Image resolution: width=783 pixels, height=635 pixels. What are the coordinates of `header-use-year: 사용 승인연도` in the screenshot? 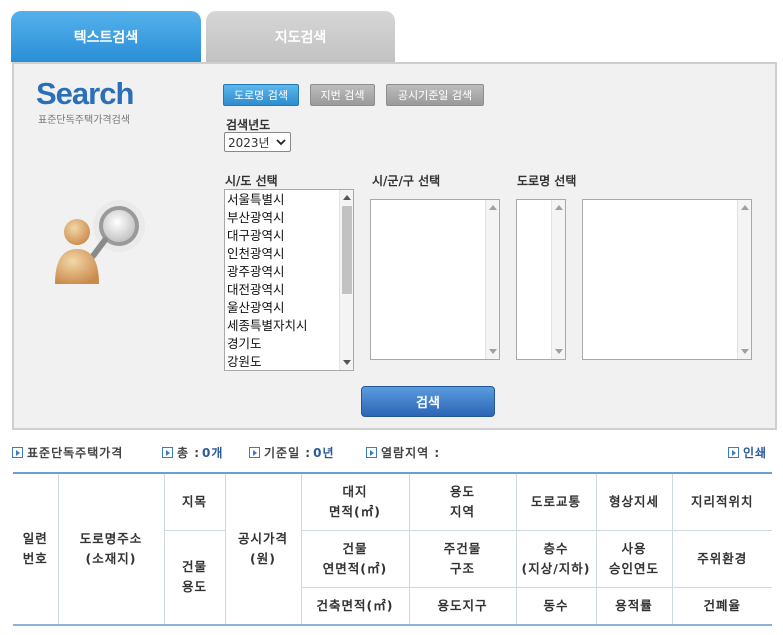 It's located at (634, 558).